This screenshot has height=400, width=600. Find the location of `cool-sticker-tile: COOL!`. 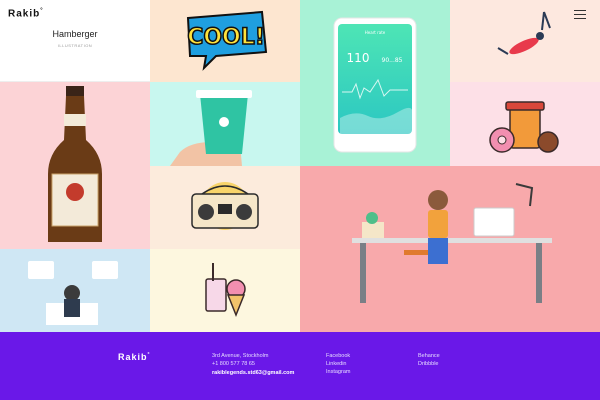

cool-sticker-tile: COOL! is located at coordinates (225, 41).